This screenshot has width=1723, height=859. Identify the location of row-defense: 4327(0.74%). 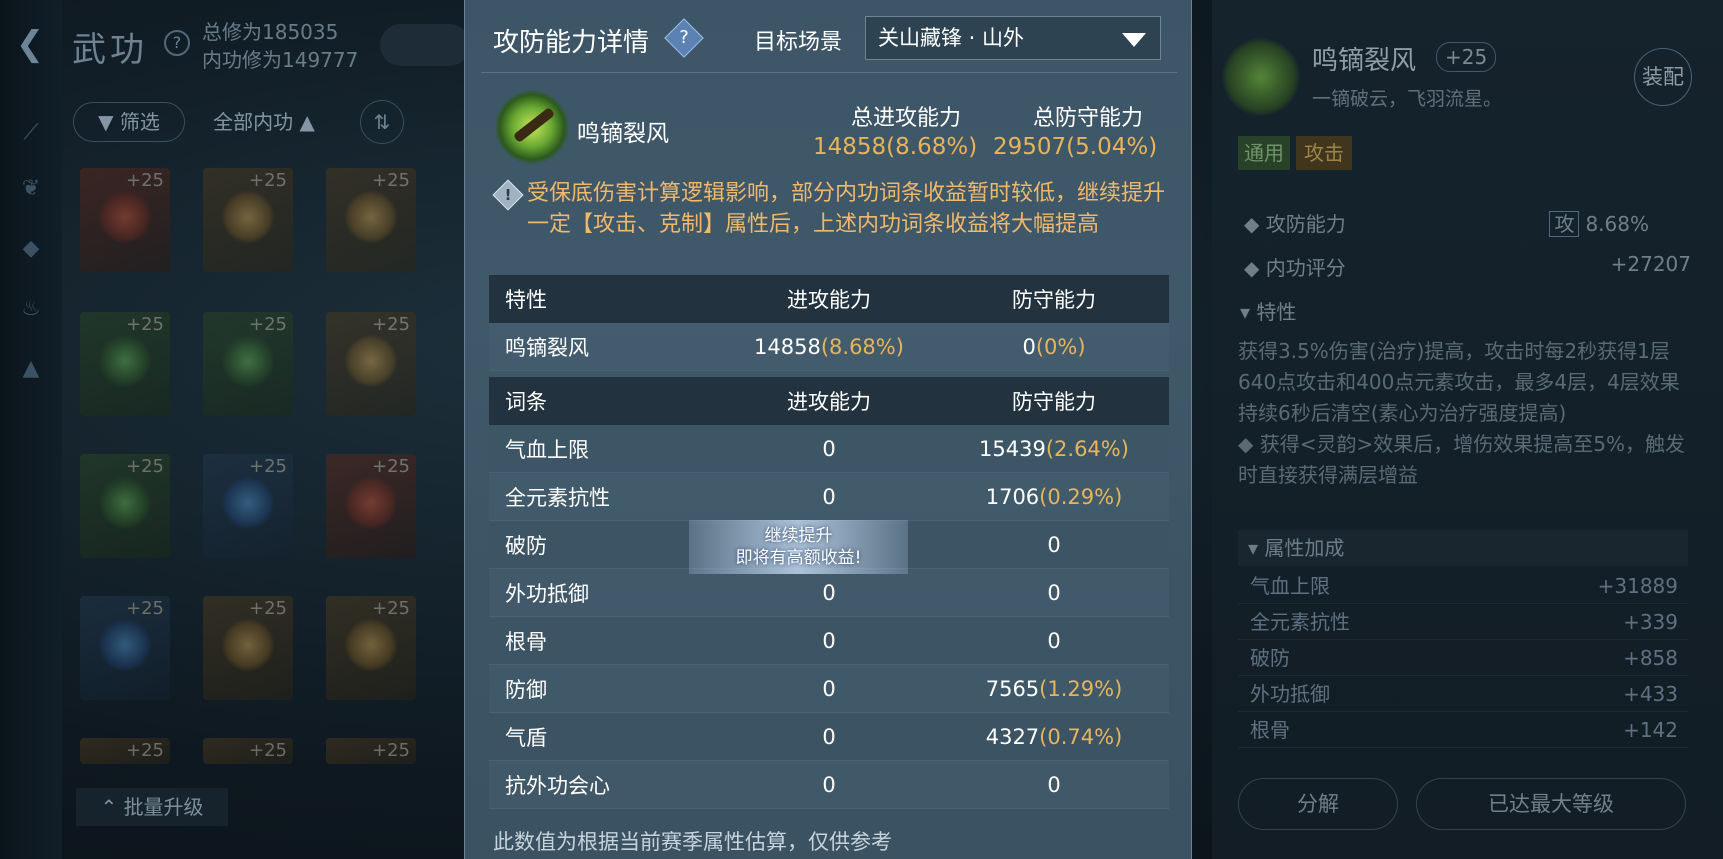
(1054, 736).